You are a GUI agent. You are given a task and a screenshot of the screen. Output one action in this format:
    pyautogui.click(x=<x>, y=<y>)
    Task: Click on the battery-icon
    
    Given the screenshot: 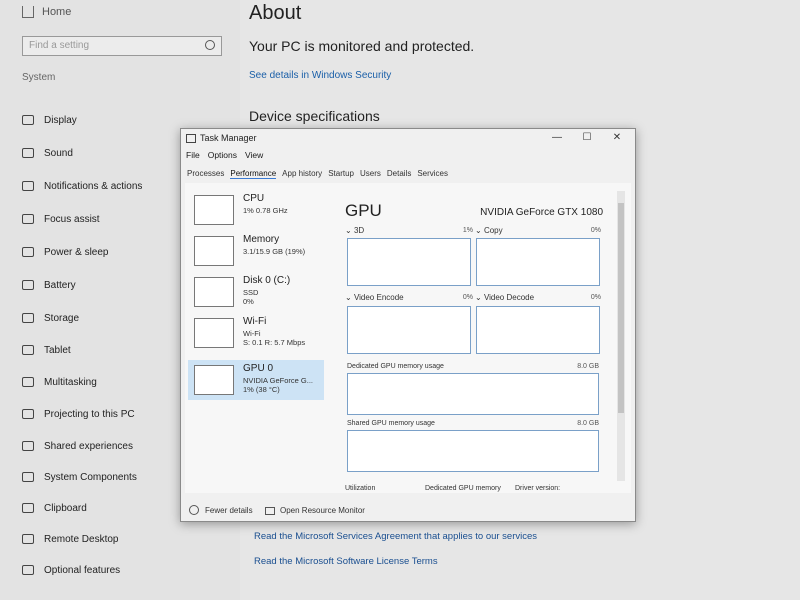 What is the action you would take?
    pyautogui.click(x=28, y=285)
    